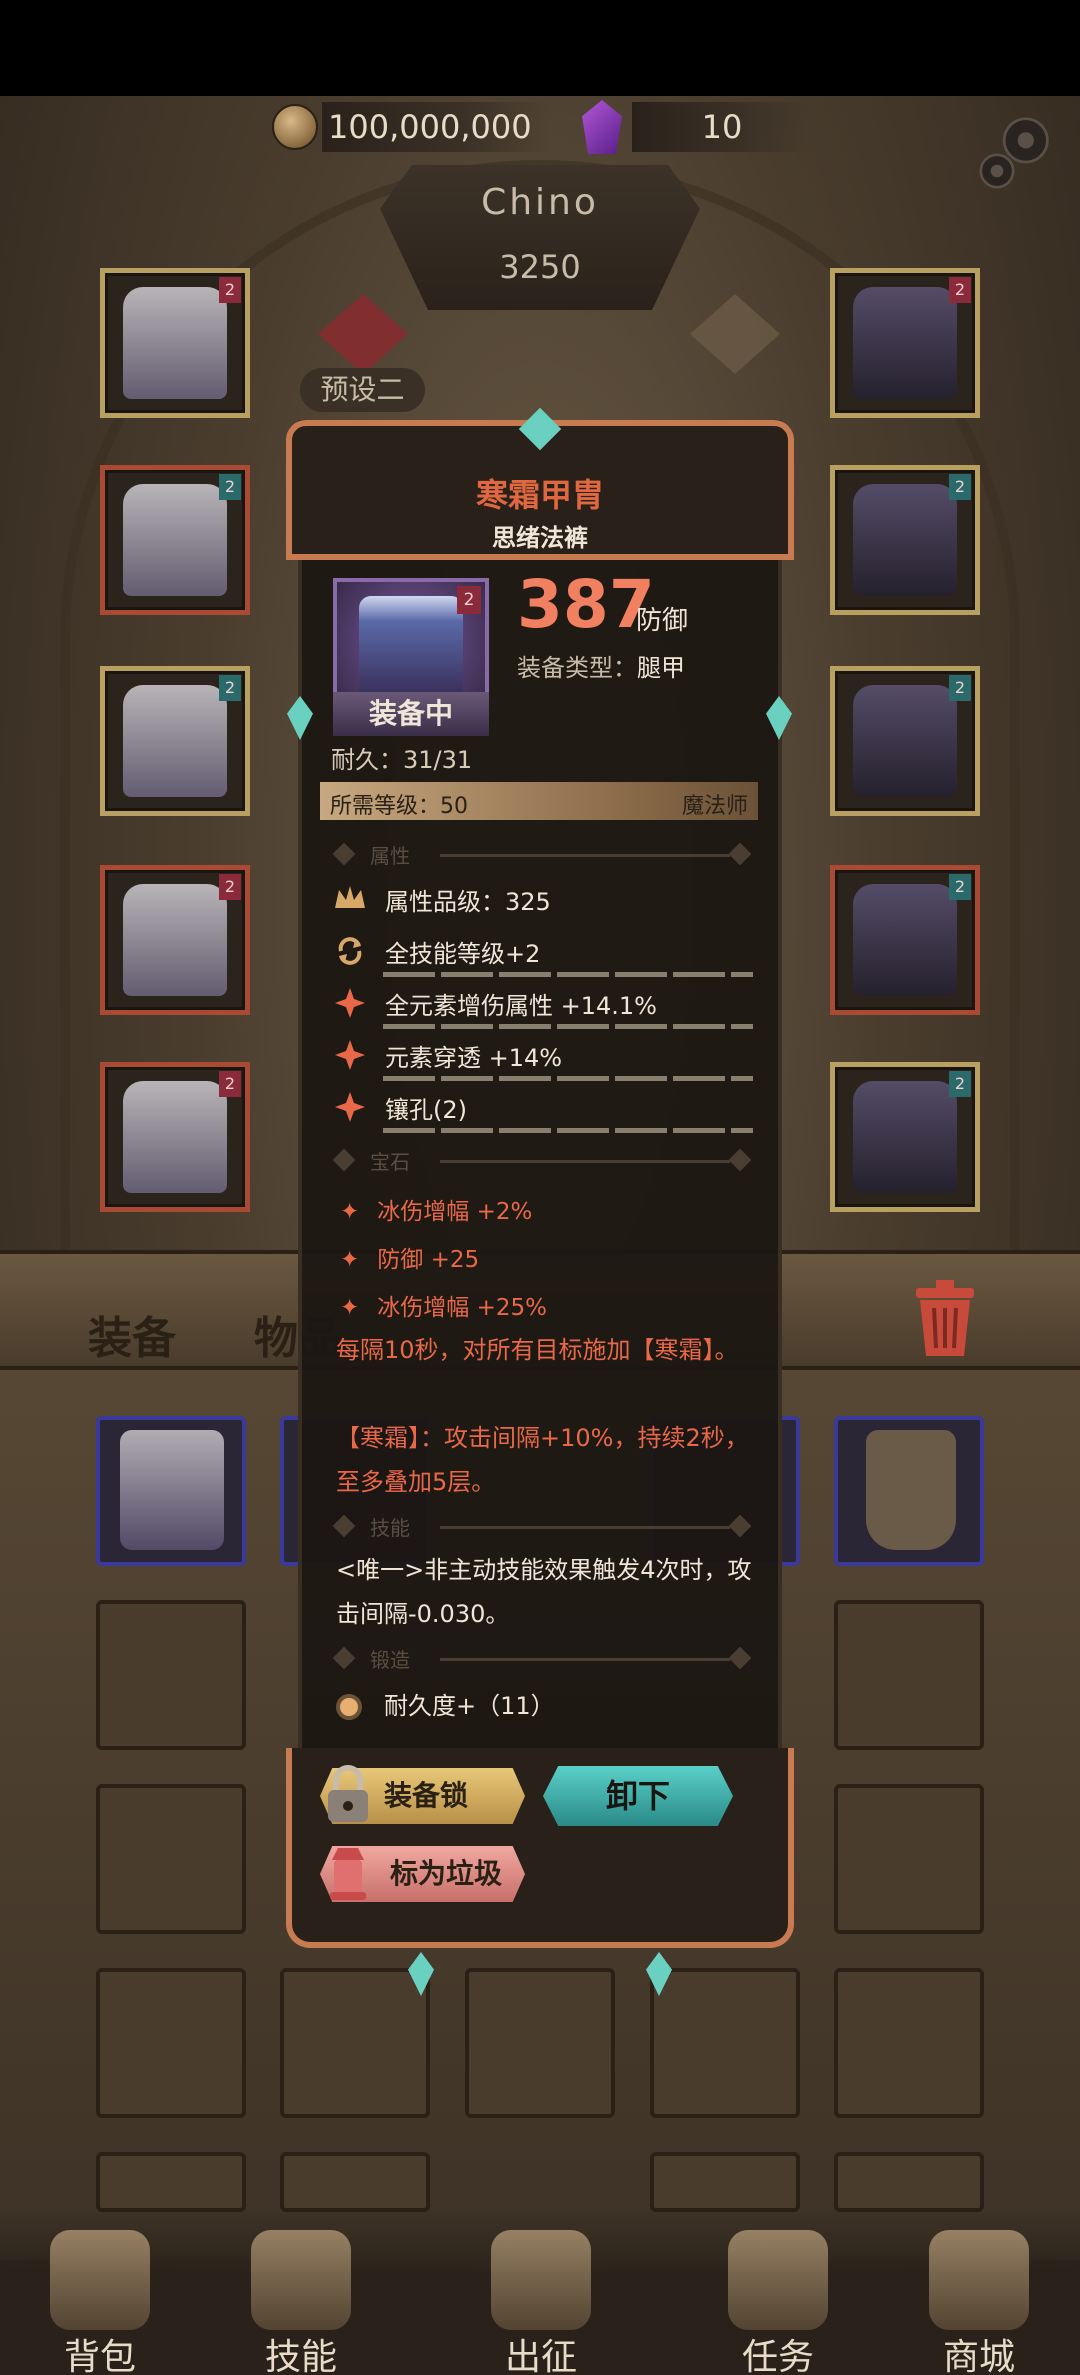  Describe the element at coordinates (540, 267) in the screenshot. I see `player-power: 3250` at that location.